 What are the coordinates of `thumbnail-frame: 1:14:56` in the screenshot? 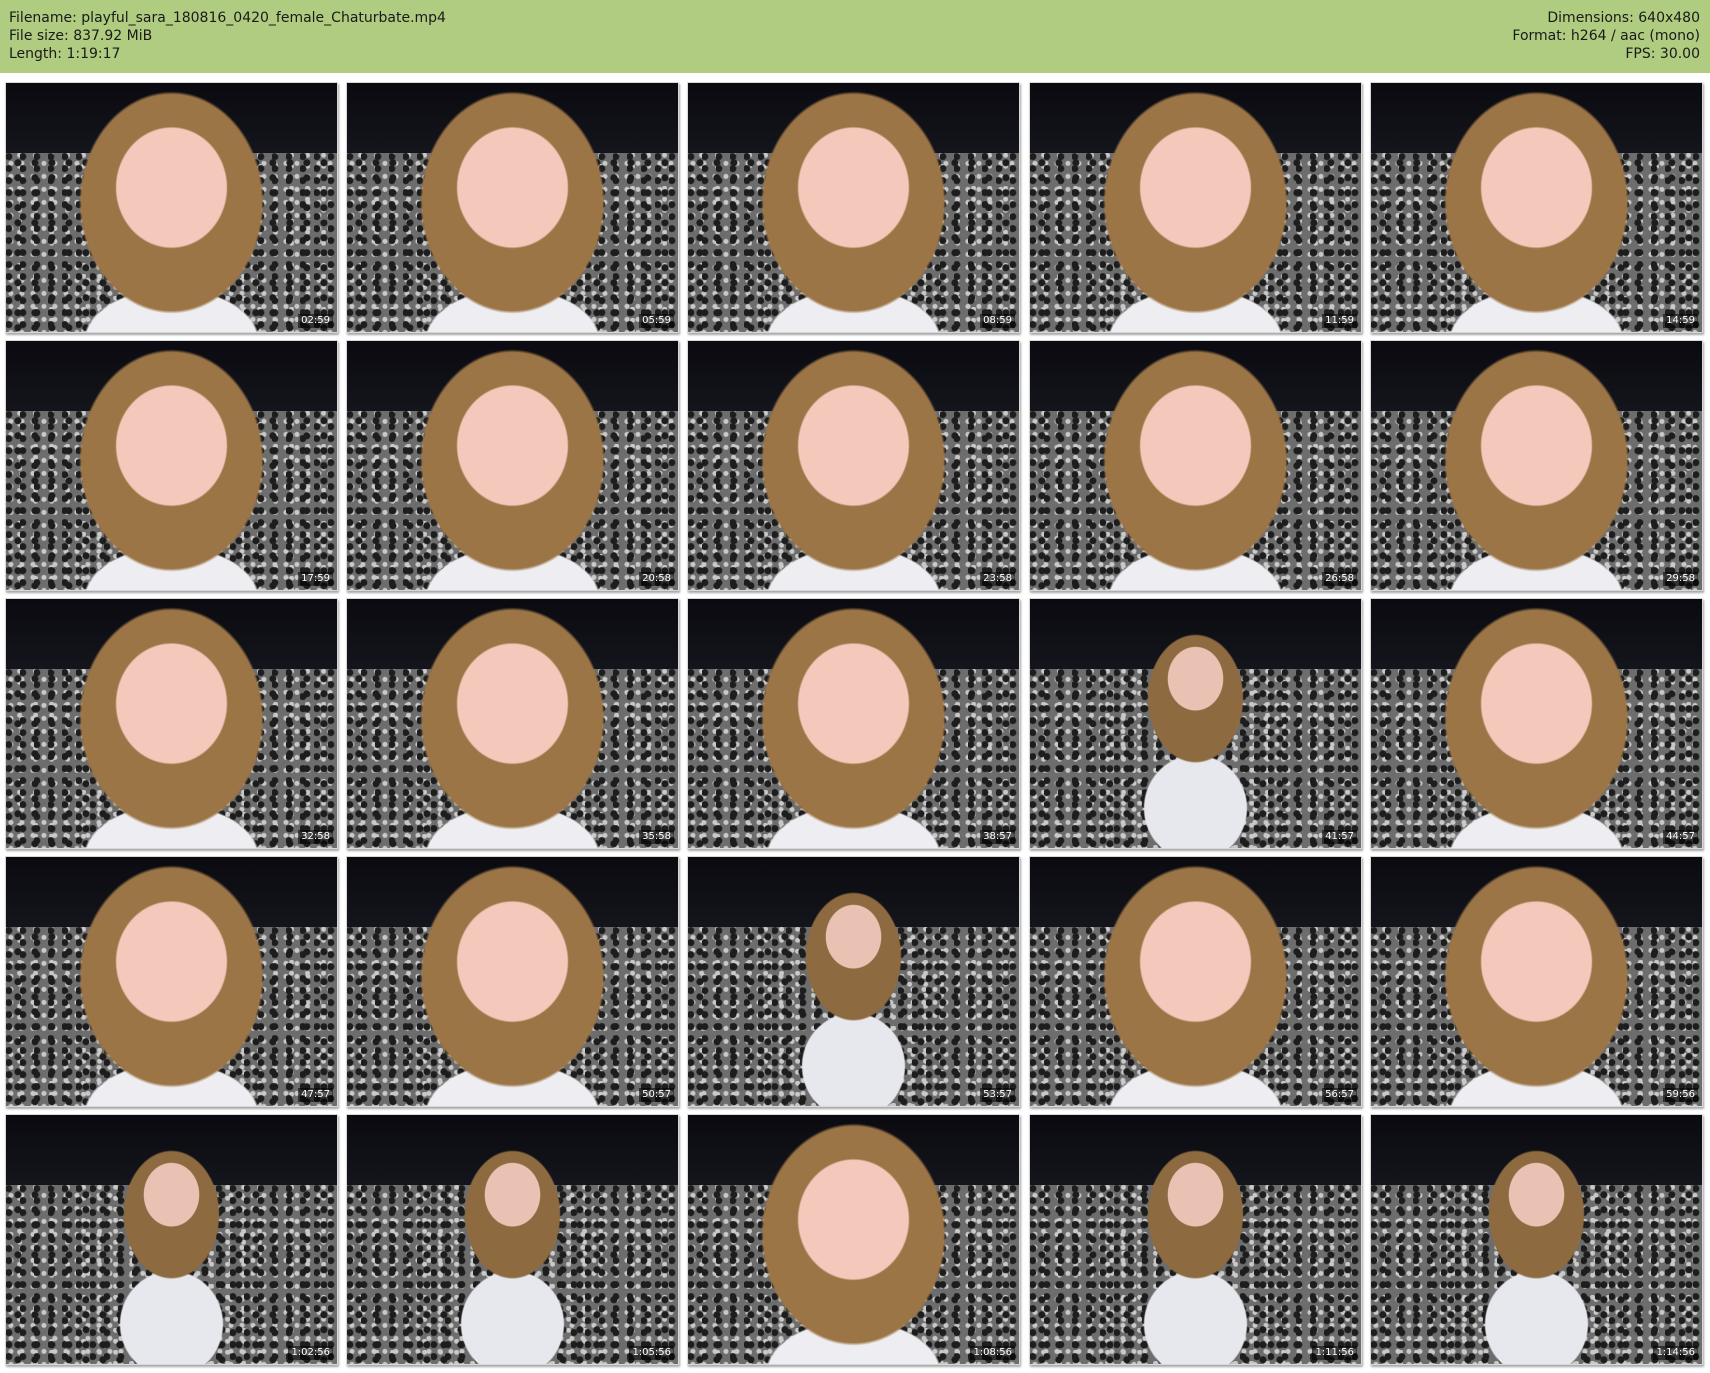 It's located at (1536, 1239).